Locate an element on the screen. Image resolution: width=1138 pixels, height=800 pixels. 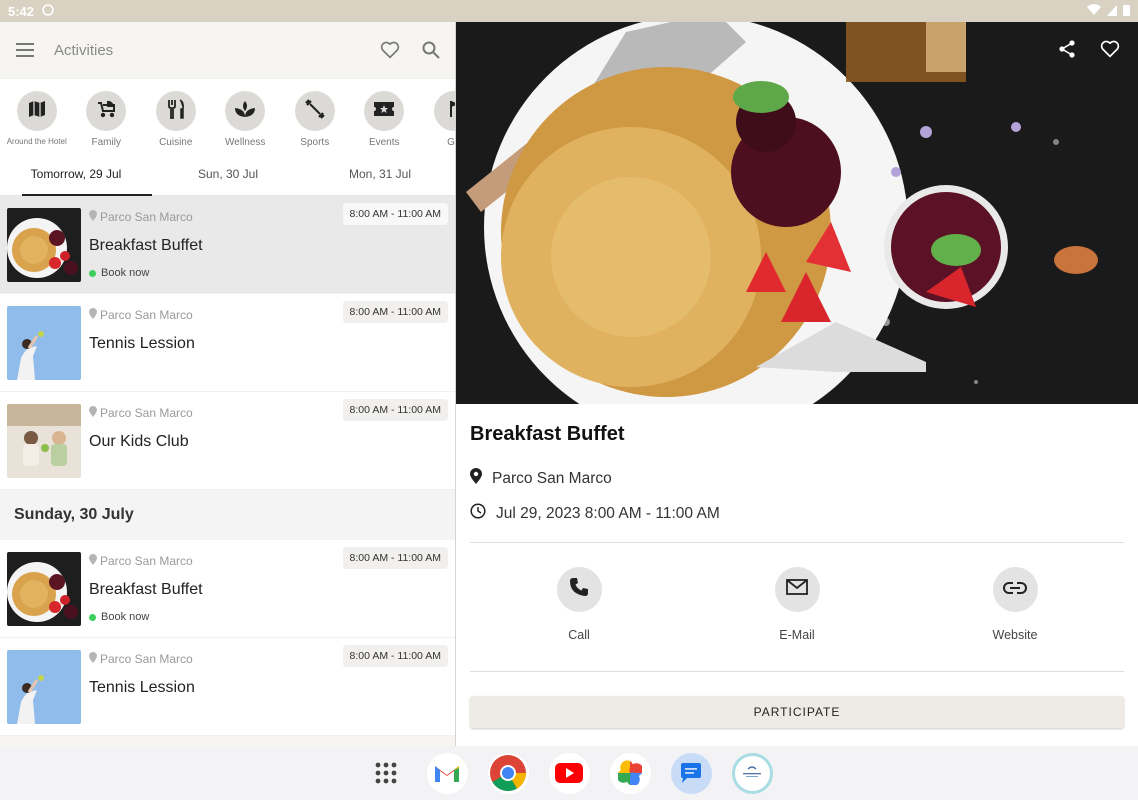
email-label: E-Mail is located at coordinates (797, 635).